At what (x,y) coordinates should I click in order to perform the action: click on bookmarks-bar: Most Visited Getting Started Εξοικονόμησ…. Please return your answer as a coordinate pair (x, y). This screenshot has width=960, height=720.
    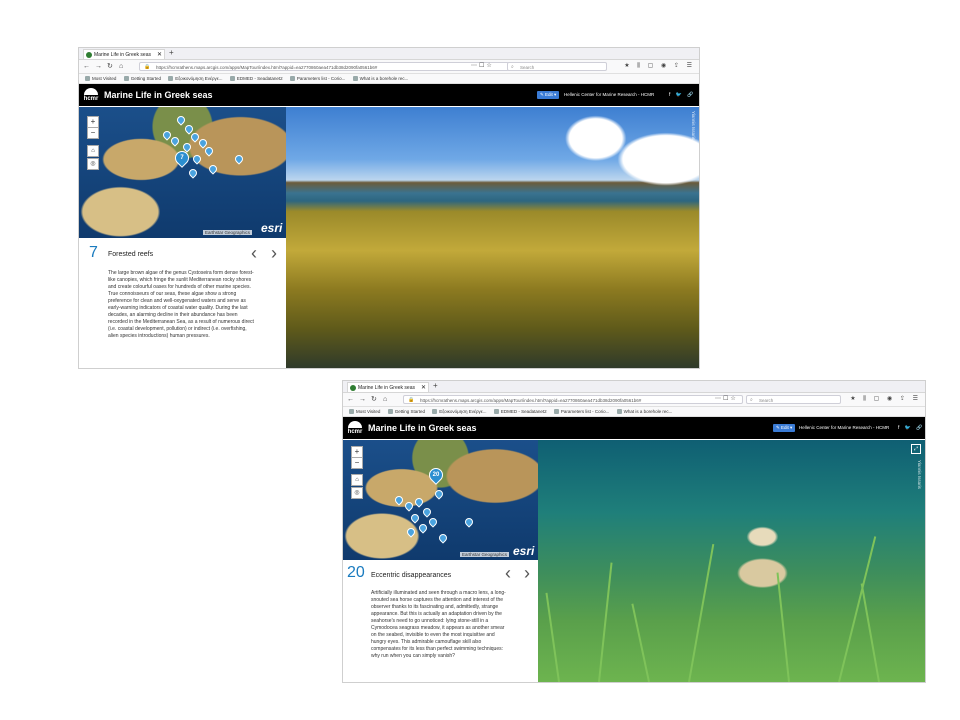
    Looking at the image, I should click on (634, 412).